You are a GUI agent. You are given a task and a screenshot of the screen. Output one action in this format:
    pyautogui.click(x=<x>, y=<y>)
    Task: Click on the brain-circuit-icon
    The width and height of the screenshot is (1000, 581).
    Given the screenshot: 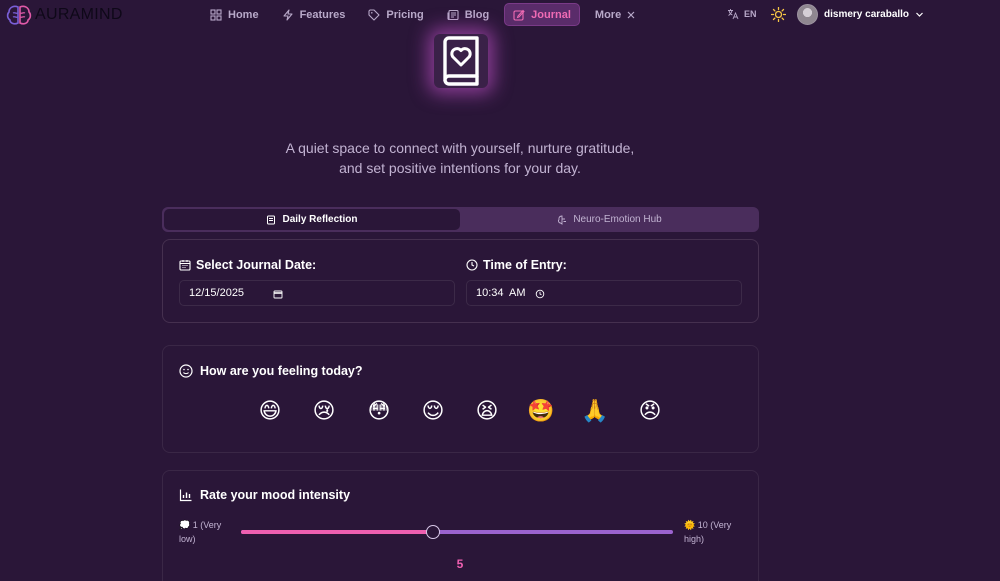 What is the action you would take?
    pyautogui.click(x=562, y=220)
    